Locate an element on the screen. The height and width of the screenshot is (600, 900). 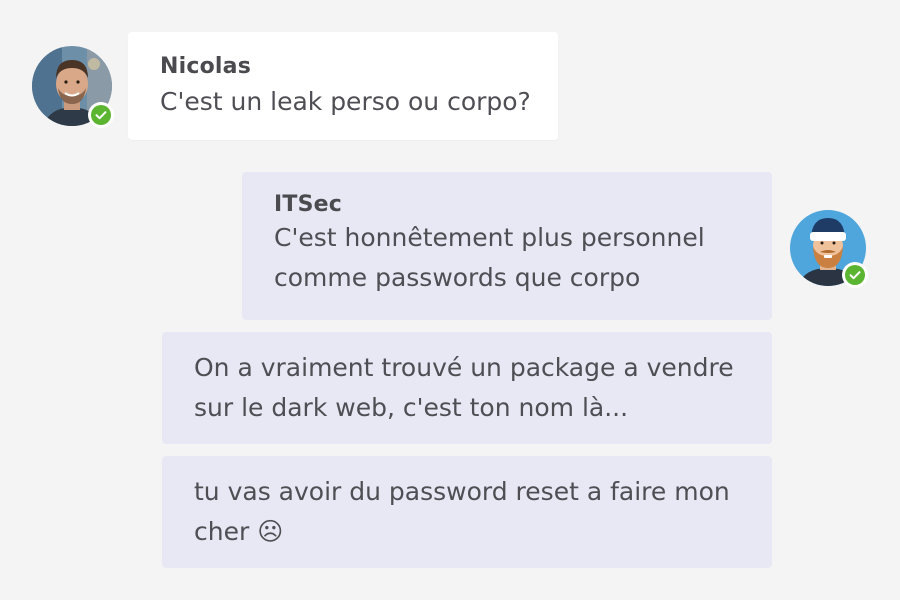
message-text: C'est un leak perso ou corpo? is located at coordinates (345, 101).